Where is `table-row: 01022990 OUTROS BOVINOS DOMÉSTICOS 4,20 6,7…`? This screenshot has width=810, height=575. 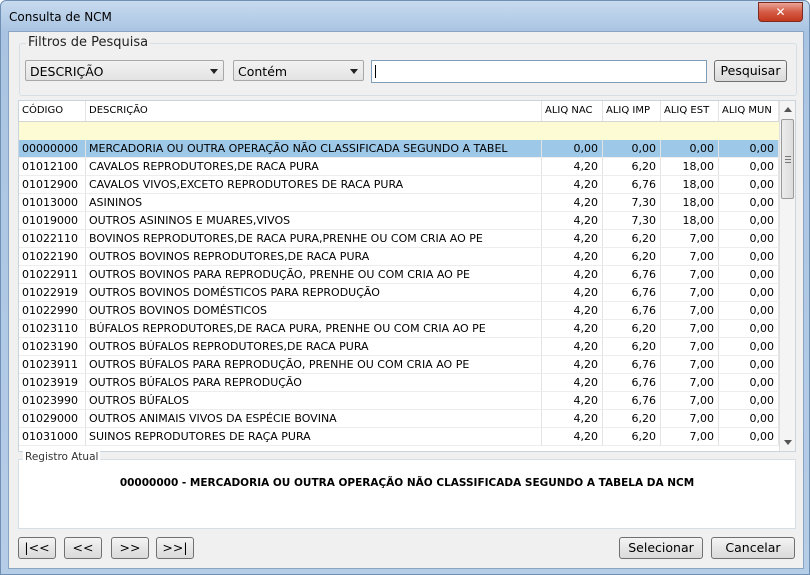 table-row: 01022990 OUTROS BOVINOS DOMÉSTICOS 4,20 6,7… is located at coordinates (399, 311).